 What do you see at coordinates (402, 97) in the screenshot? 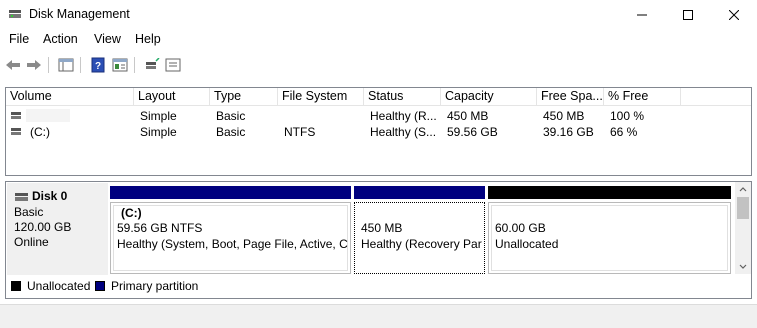
I see `column-header-status: Status` at bounding box center [402, 97].